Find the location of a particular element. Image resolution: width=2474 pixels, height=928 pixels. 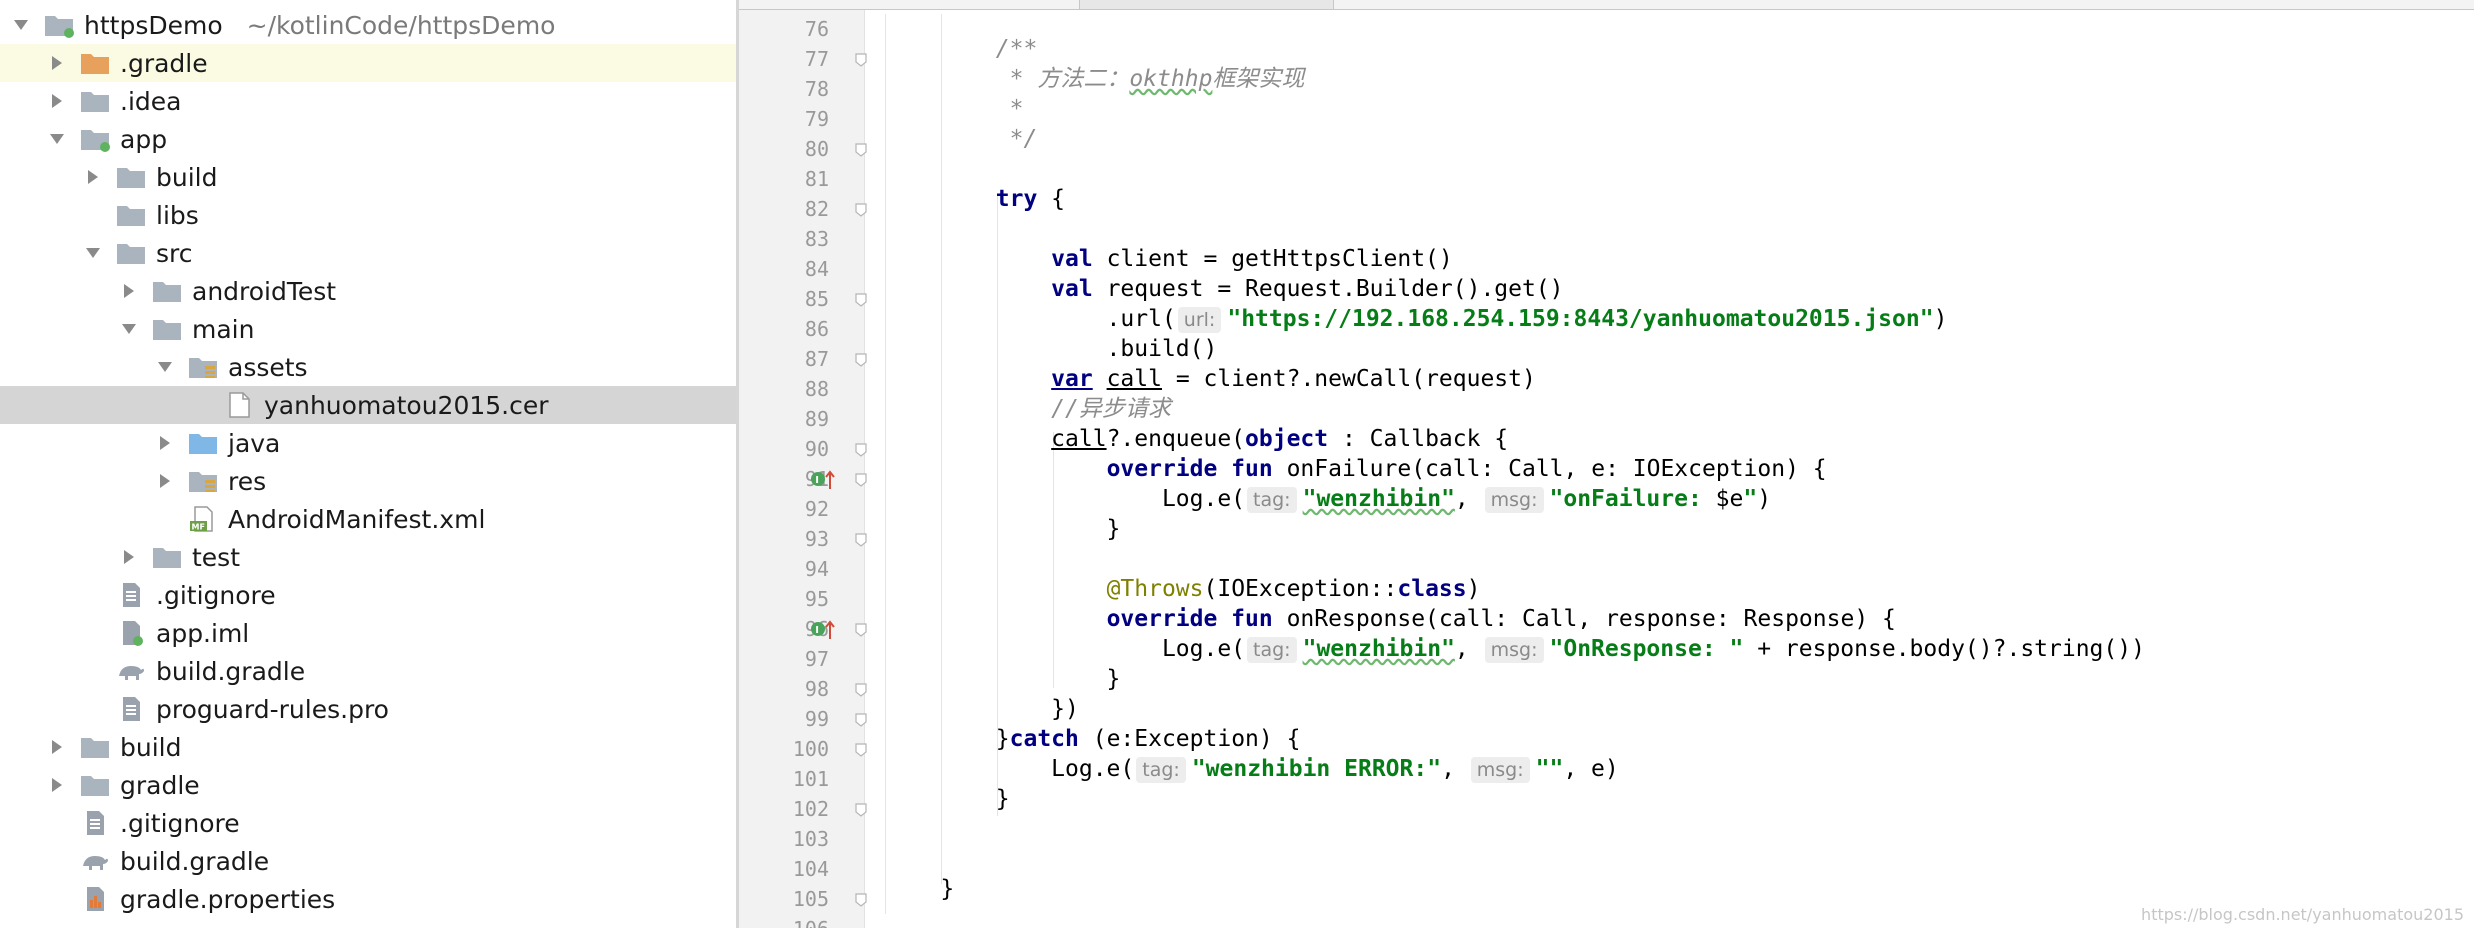

line-number: 93 is located at coordinates (784, 539).